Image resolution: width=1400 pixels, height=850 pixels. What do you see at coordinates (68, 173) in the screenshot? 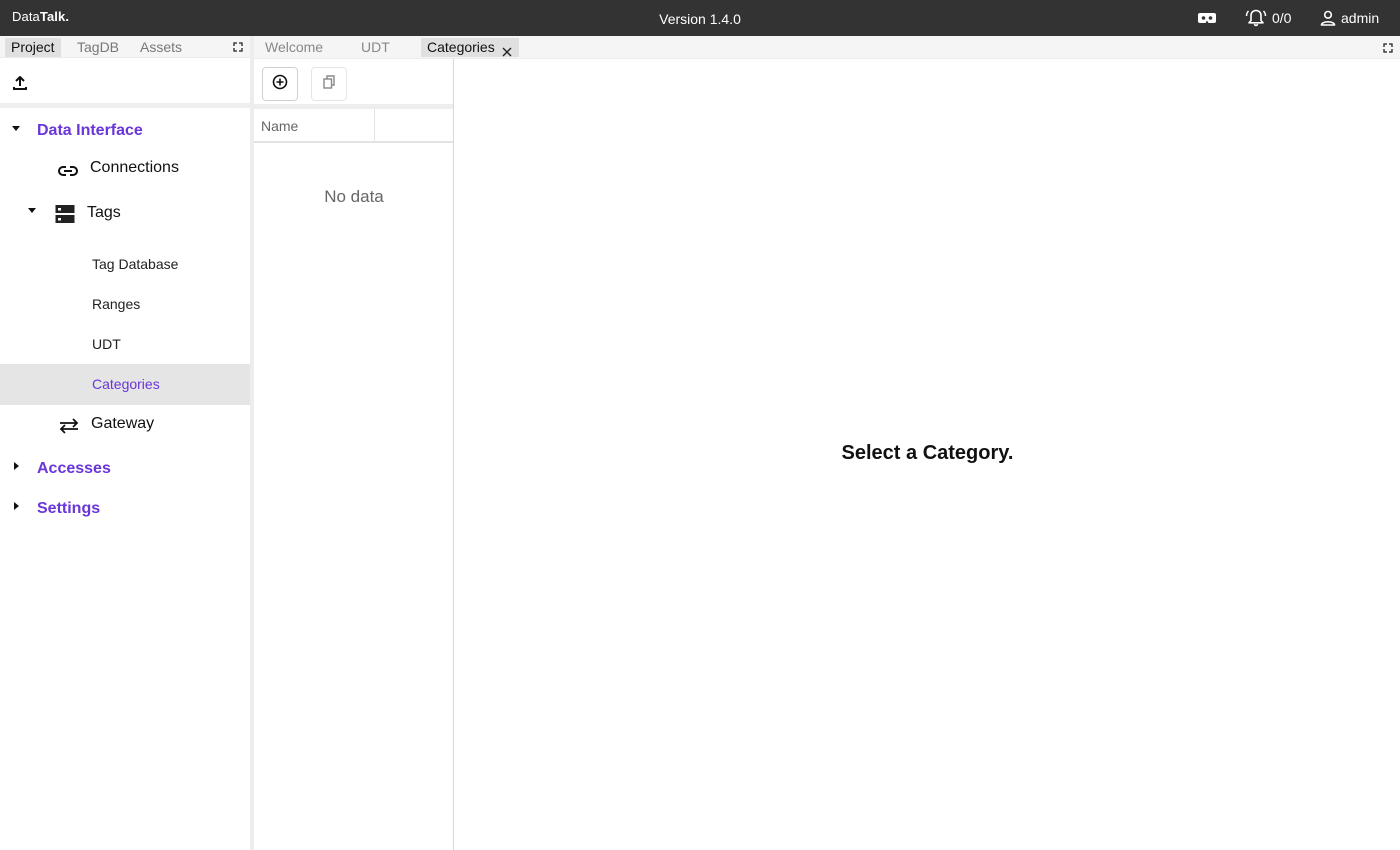
I see `link-icon` at bounding box center [68, 173].